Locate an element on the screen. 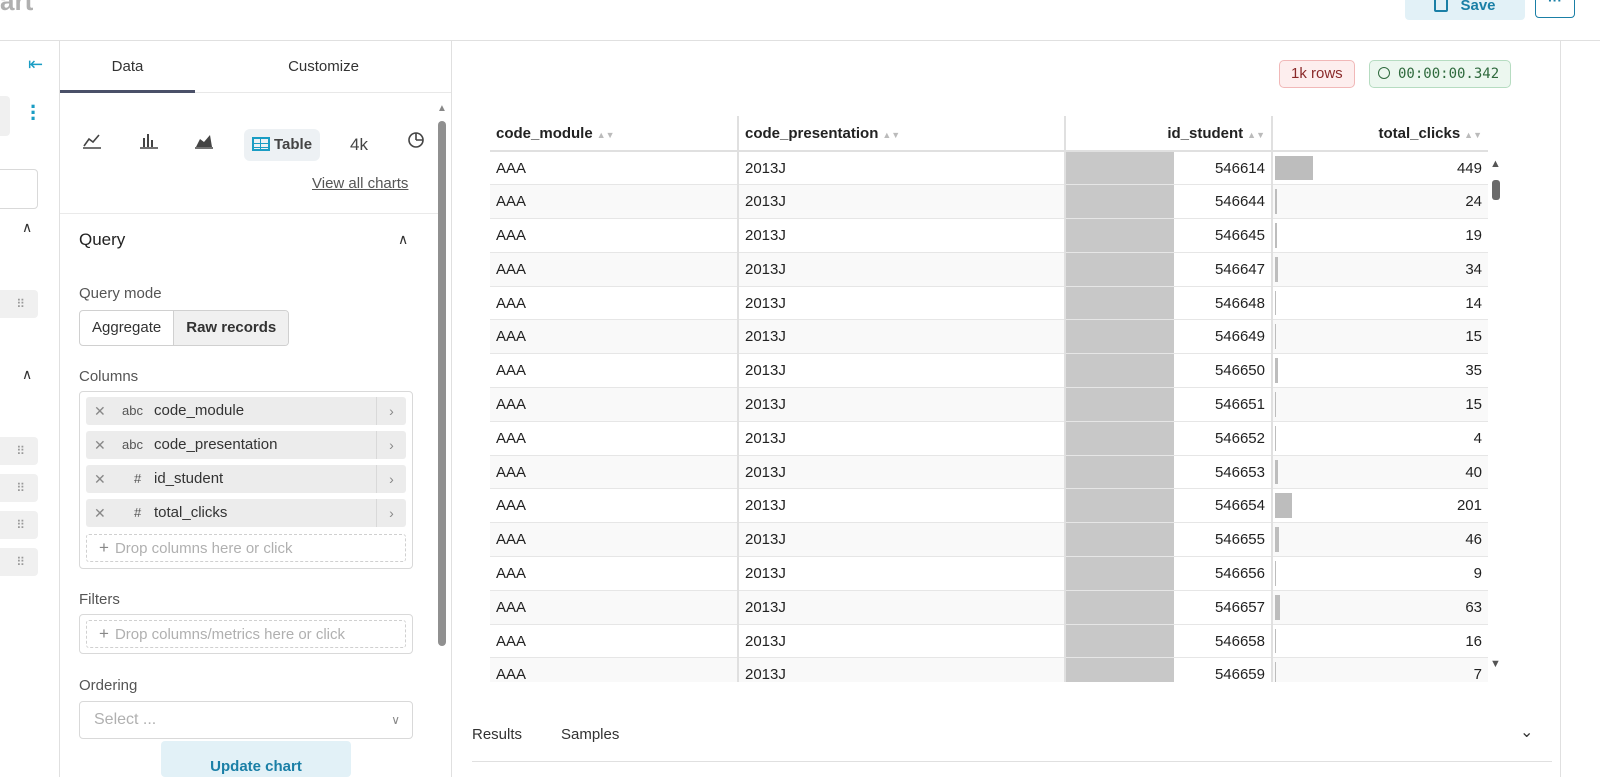 This screenshot has height=777, width=1600. dataset-menu-icon: · · · is located at coordinates (33, 113).